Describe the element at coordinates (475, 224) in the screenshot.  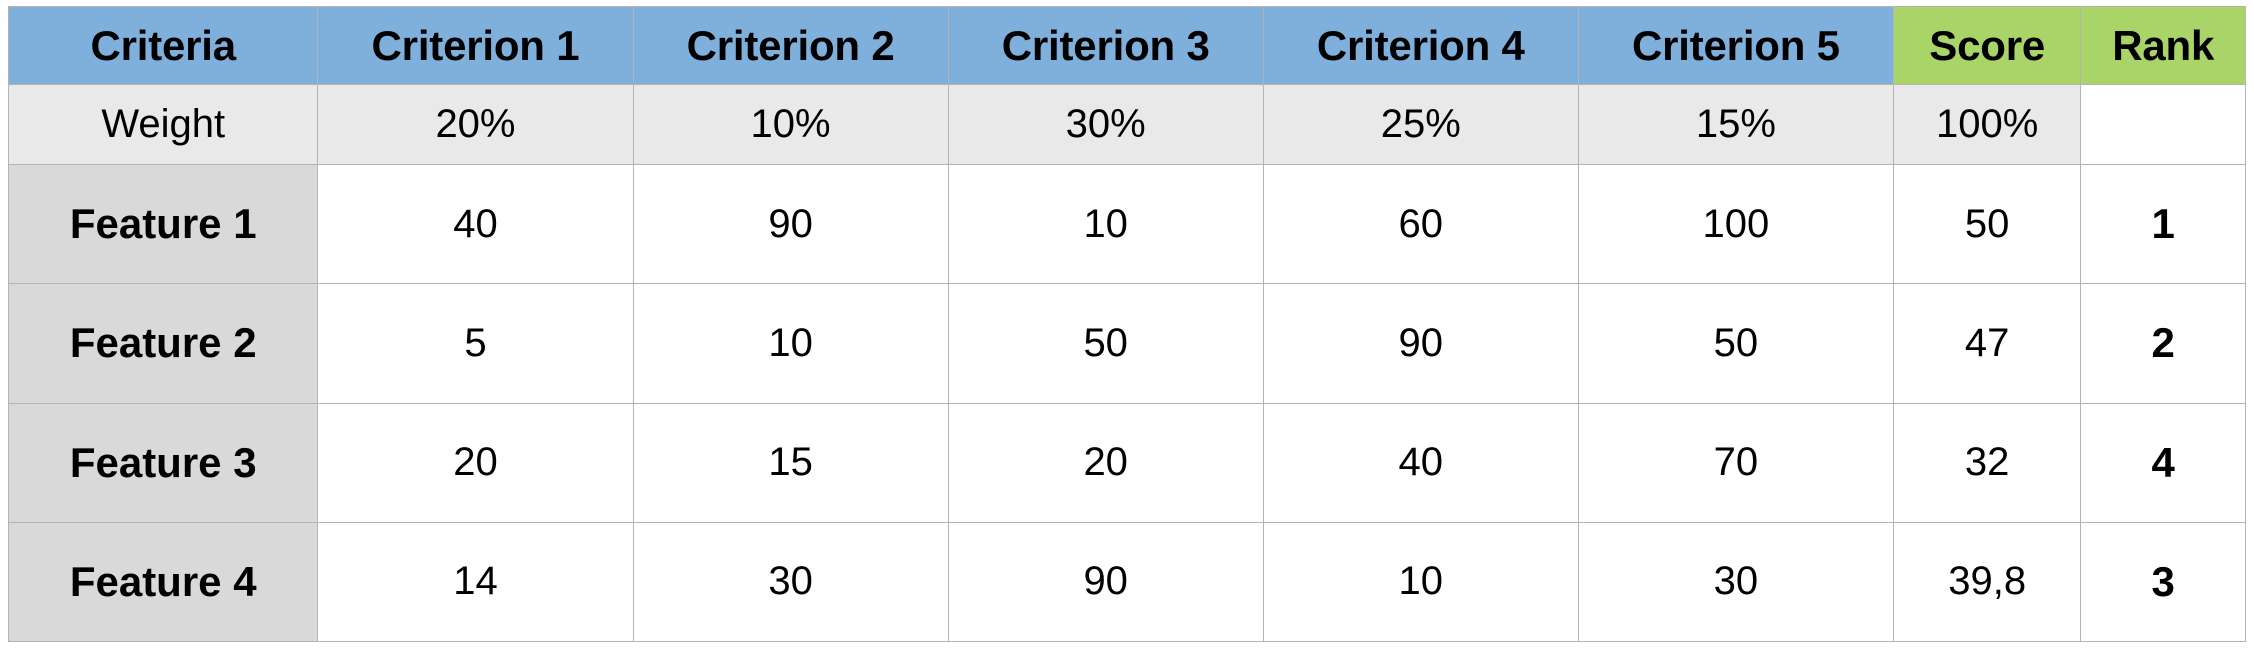
I see `cell-feature-1-criterion-1: 40` at that location.